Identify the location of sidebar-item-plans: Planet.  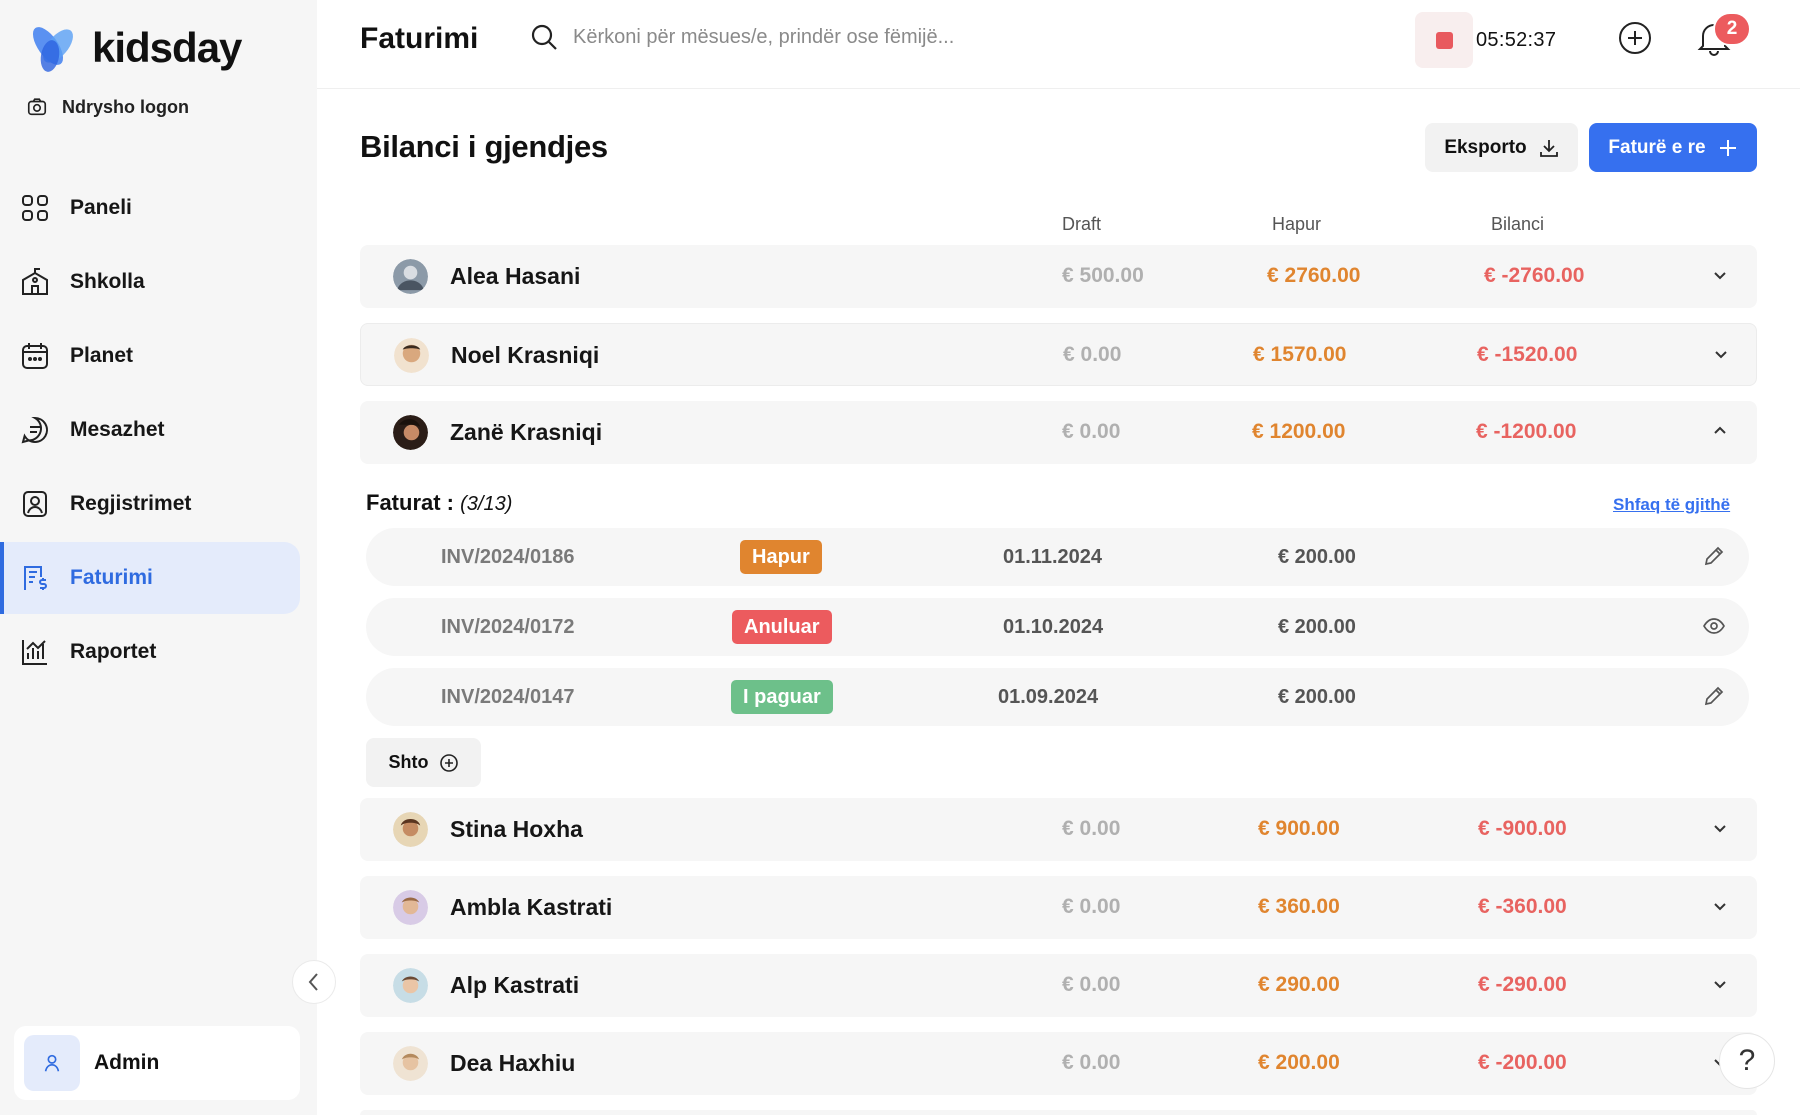
(158, 356).